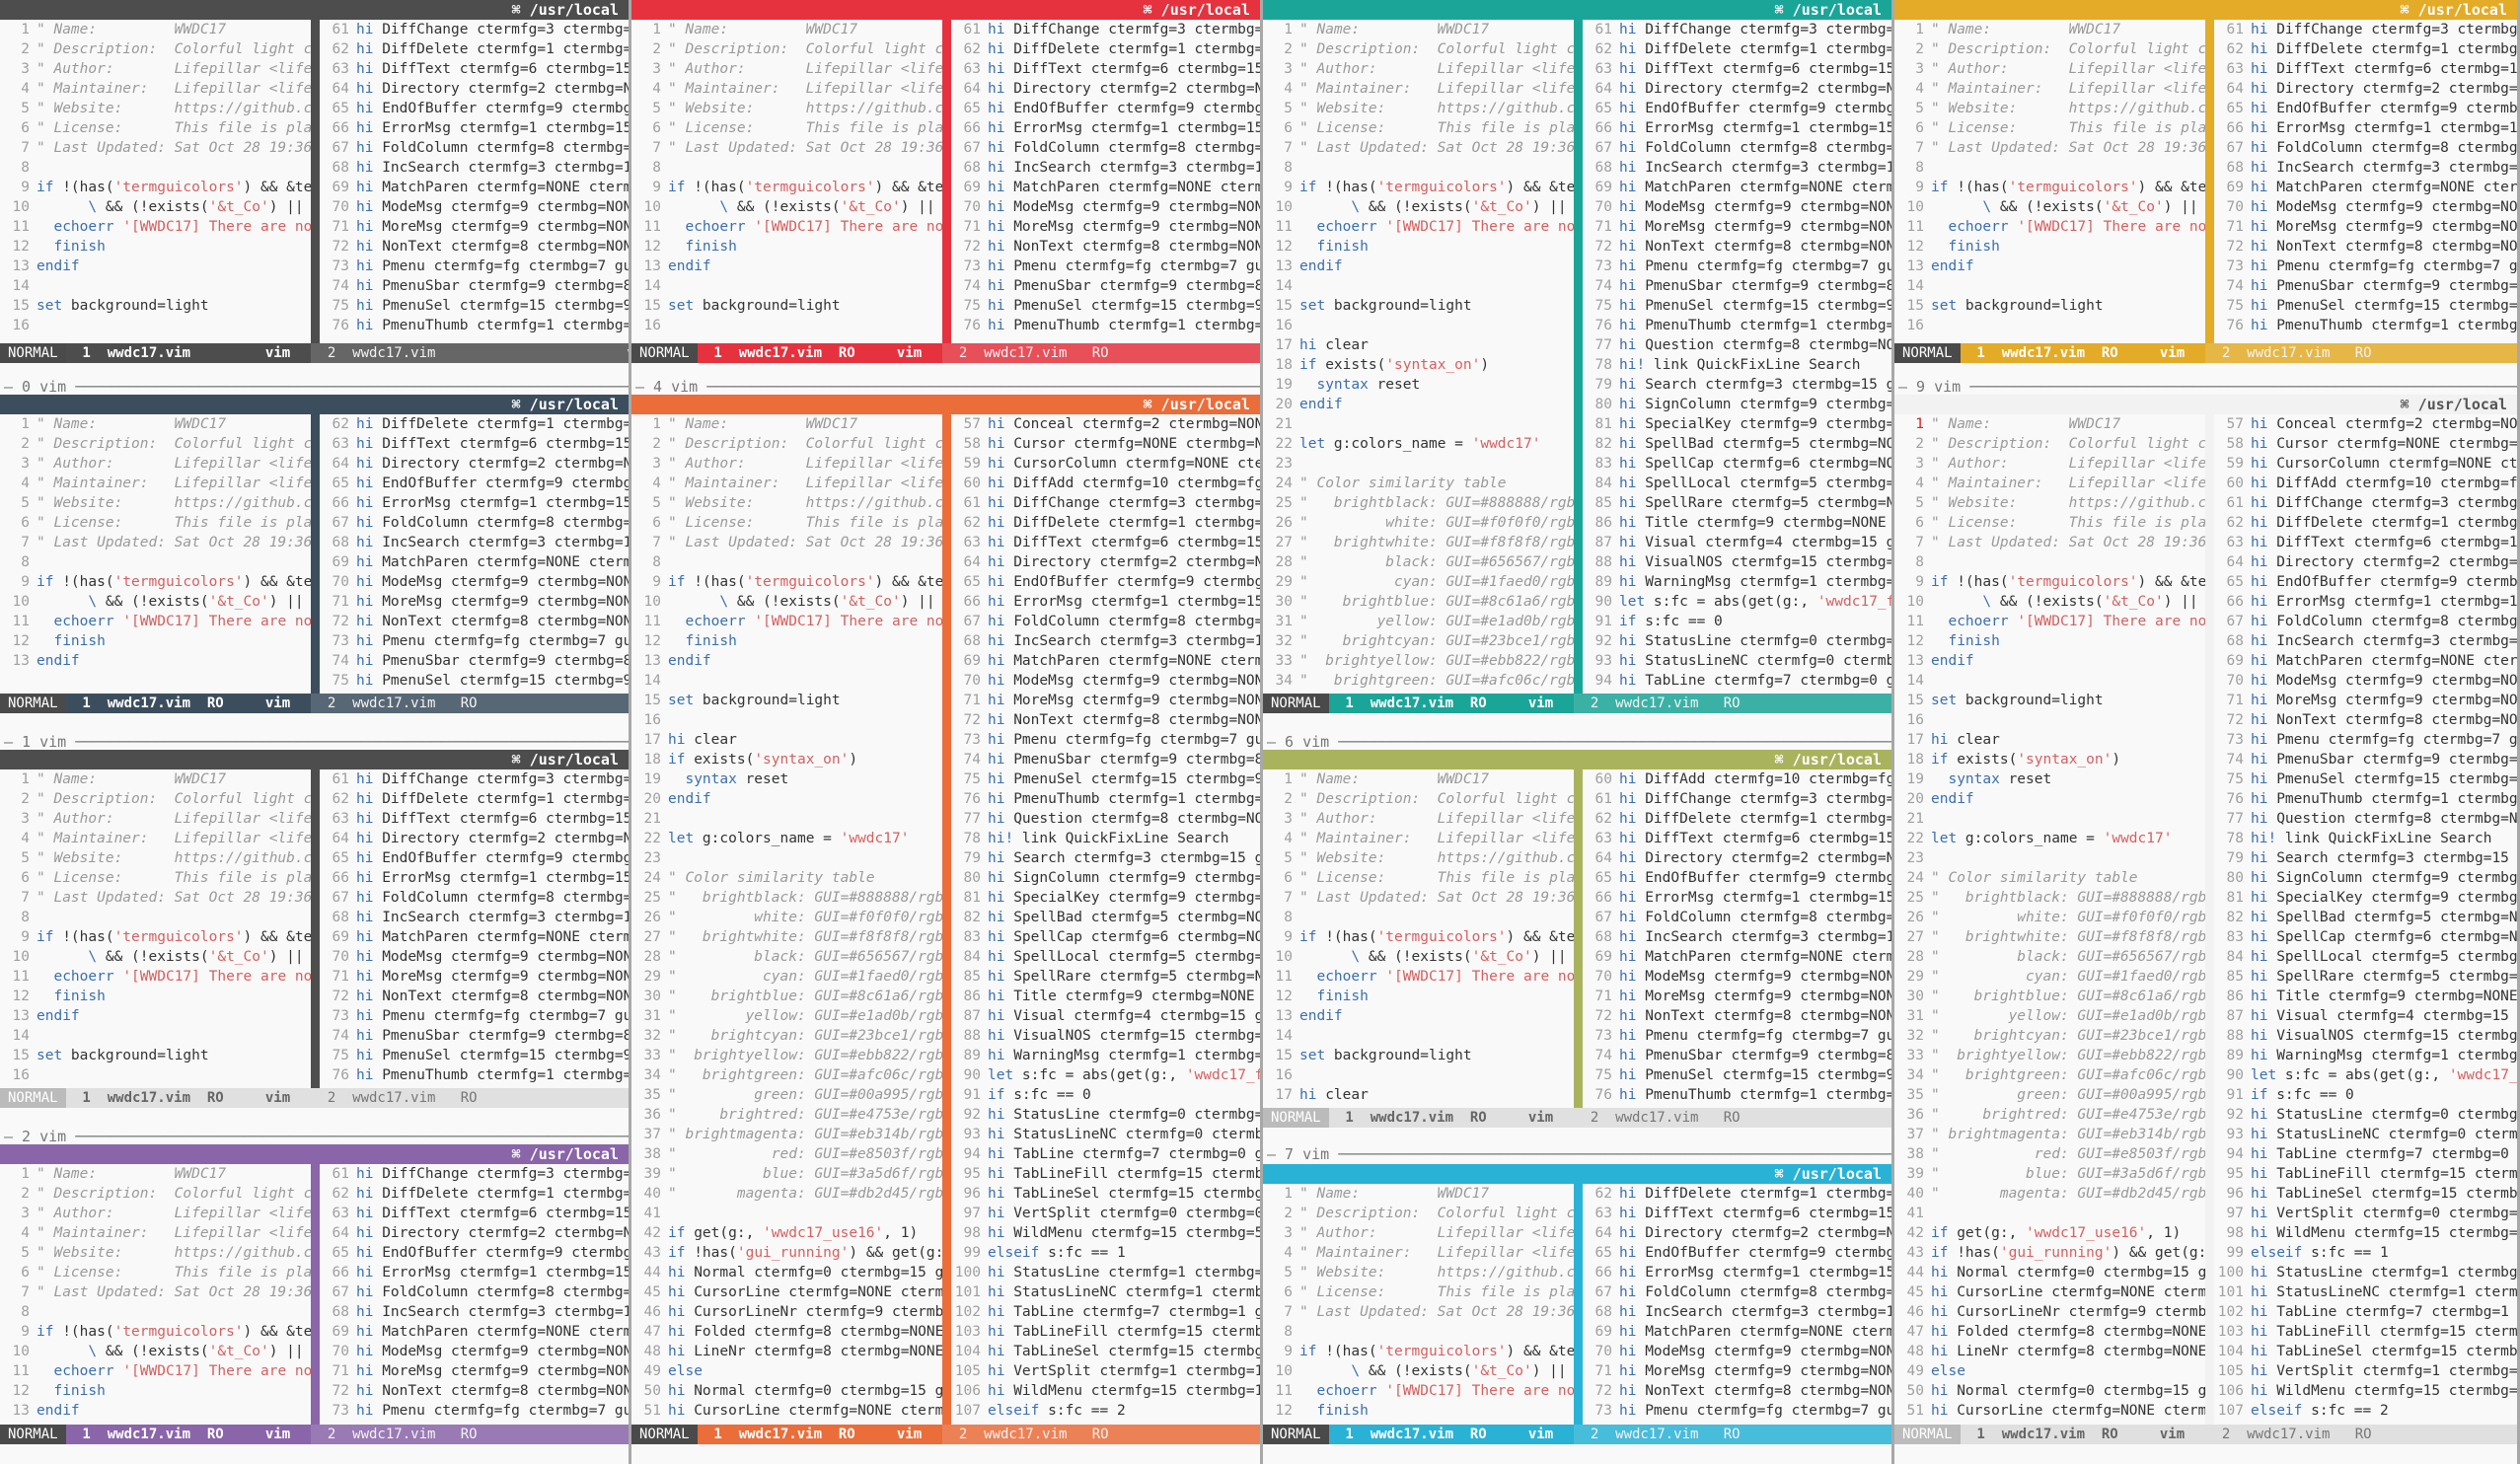 The height and width of the screenshot is (1464, 2520). I want to click on line-number: 21, so click(1284, 424).